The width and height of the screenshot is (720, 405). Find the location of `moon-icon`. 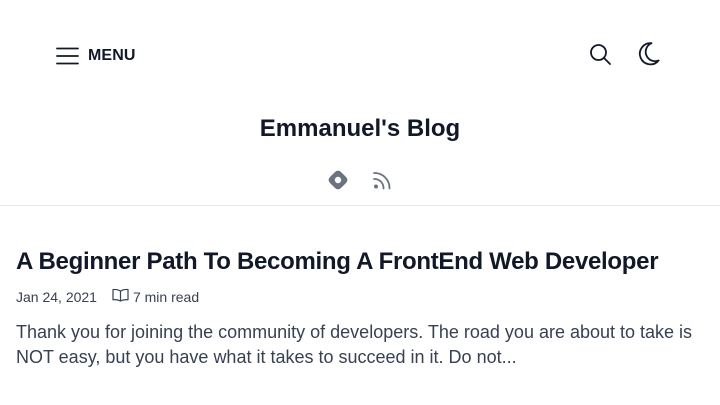

moon-icon is located at coordinates (648, 56).